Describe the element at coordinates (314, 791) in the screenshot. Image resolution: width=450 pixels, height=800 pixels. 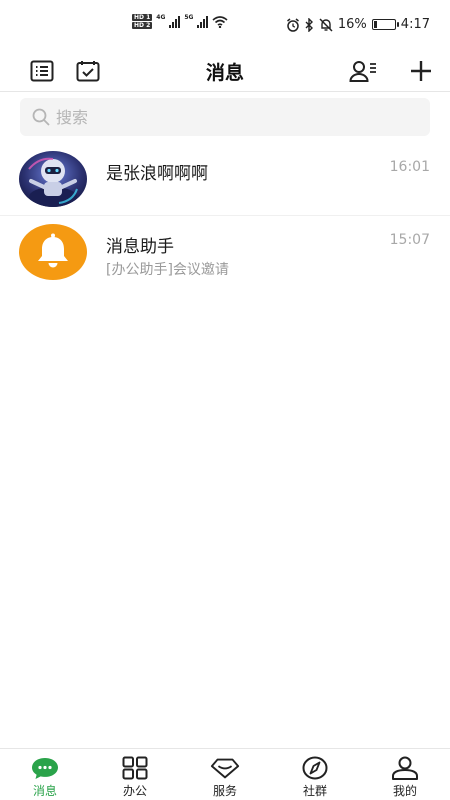
I see `tab-label: 社群` at that location.